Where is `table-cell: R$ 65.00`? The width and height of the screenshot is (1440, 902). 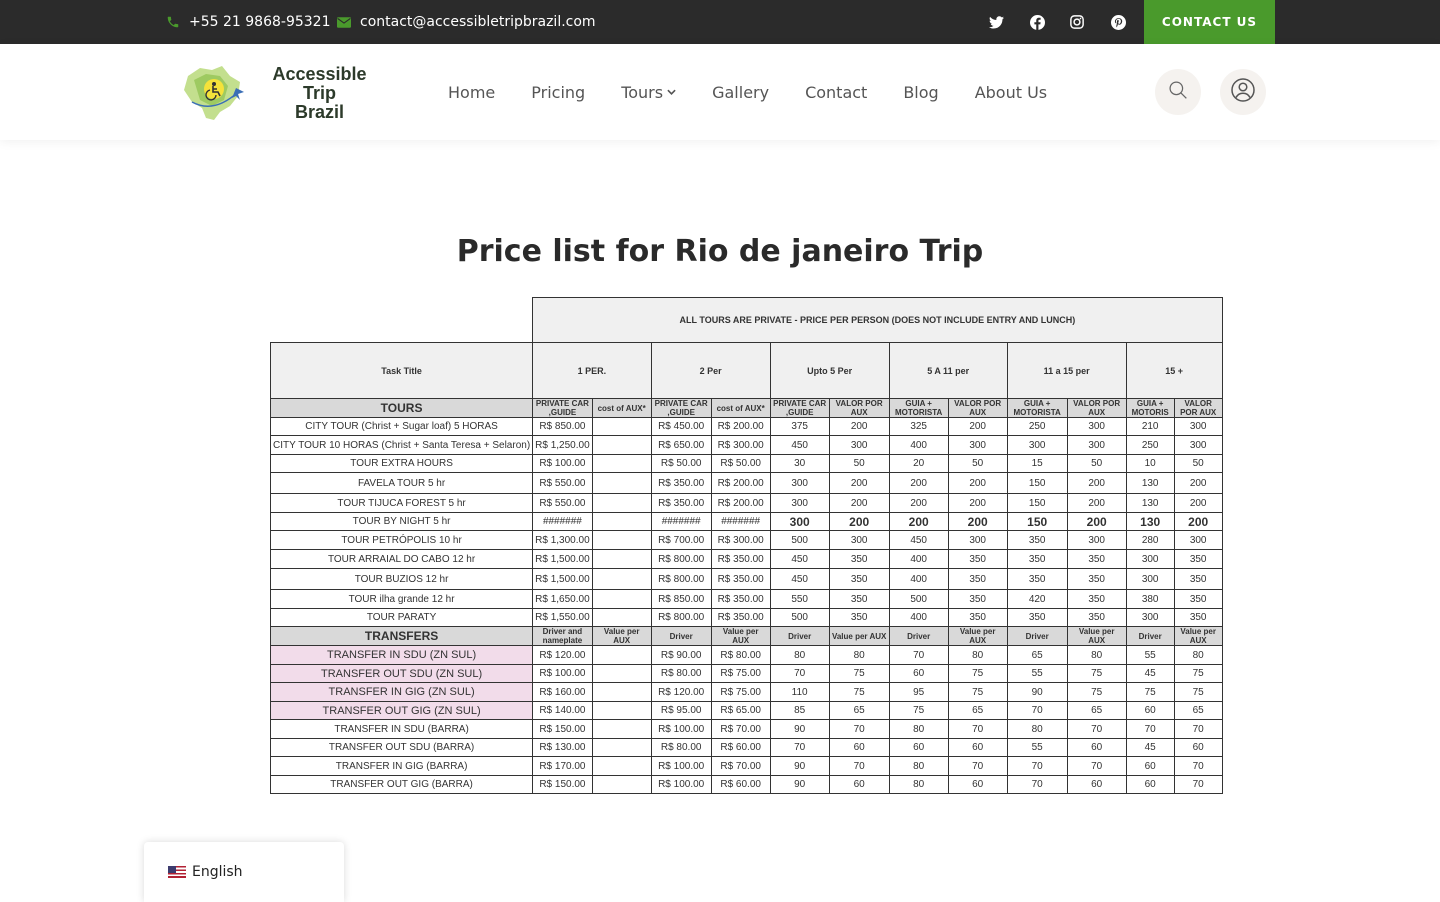 table-cell: R$ 65.00 is located at coordinates (740, 710).